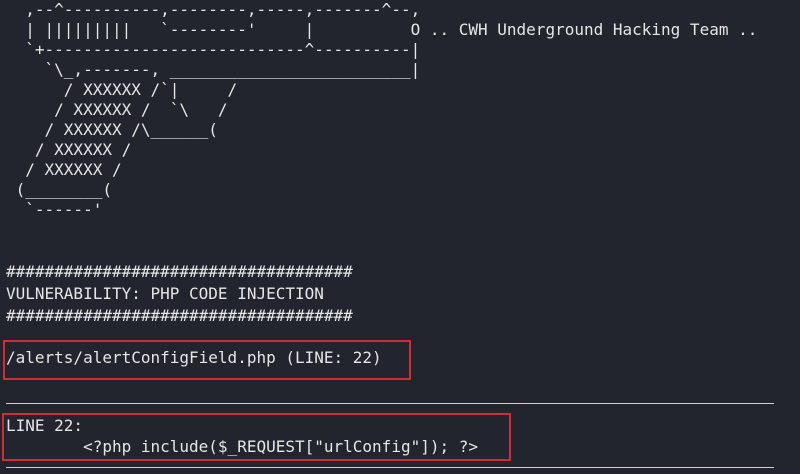 The width and height of the screenshot is (800, 474). Describe the element at coordinates (213, 69) in the screenshot. I see `banner-art-line: `\_,-------, _________________________|` at that location.